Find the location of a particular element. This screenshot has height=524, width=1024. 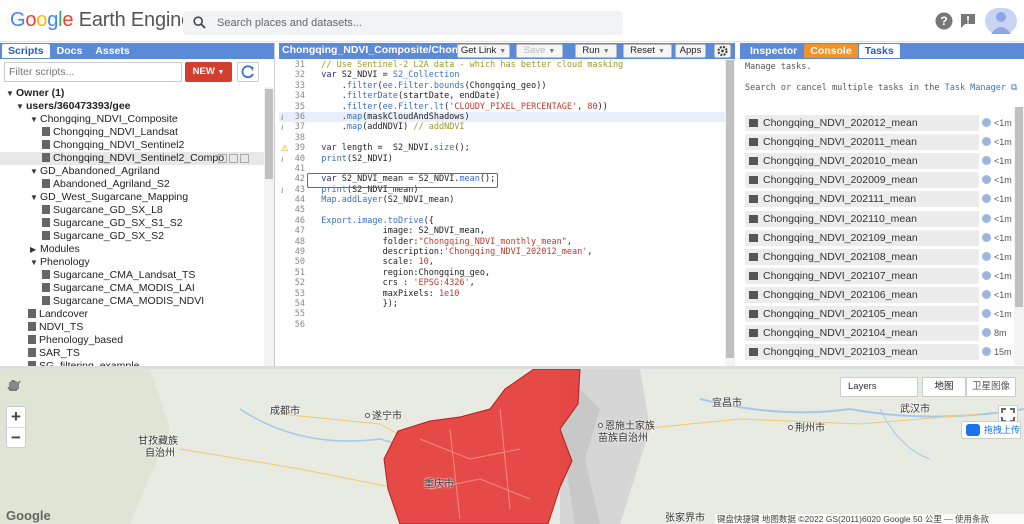

script-tree-item: ▼ Phenology is located at coordinates (132, 262).